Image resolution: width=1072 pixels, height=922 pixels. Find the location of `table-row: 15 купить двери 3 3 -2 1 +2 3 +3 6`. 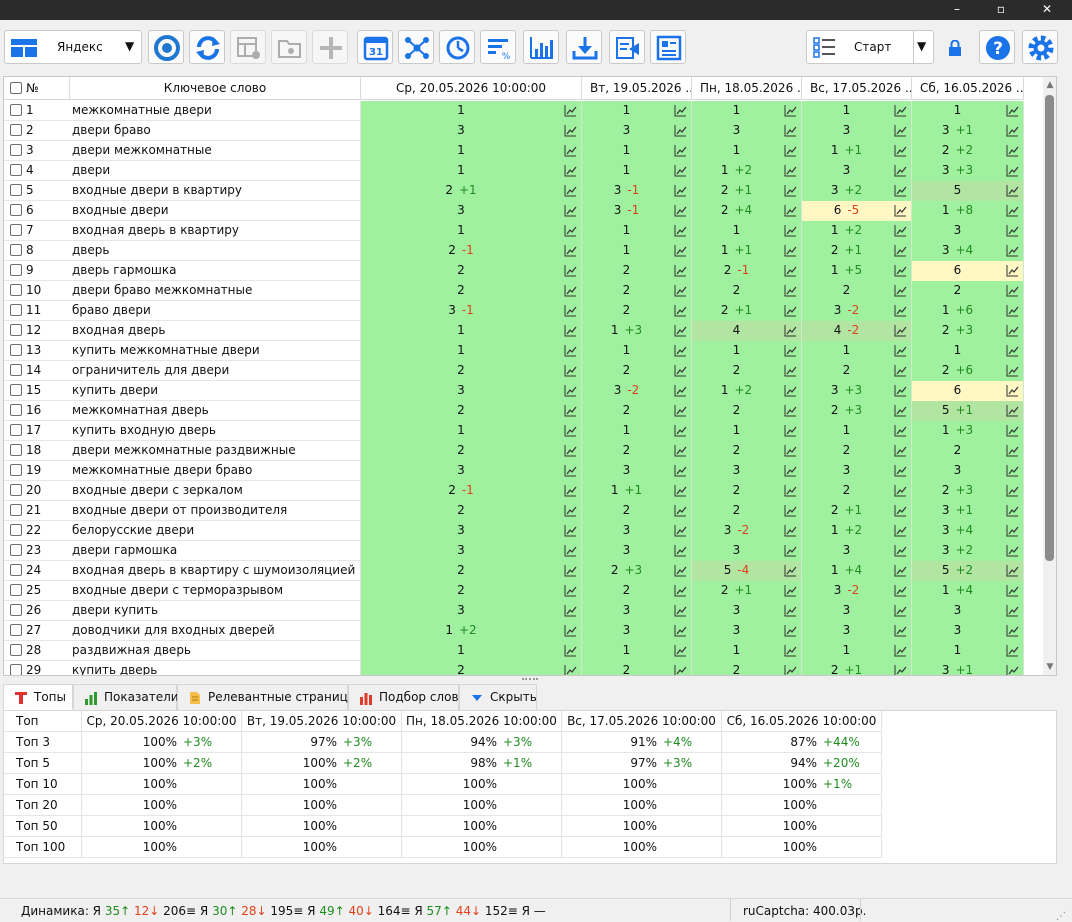

table-row: 15 купить двери 3 3 -2 1 +2 3 +3 6 is located at coordinates (514, 391).